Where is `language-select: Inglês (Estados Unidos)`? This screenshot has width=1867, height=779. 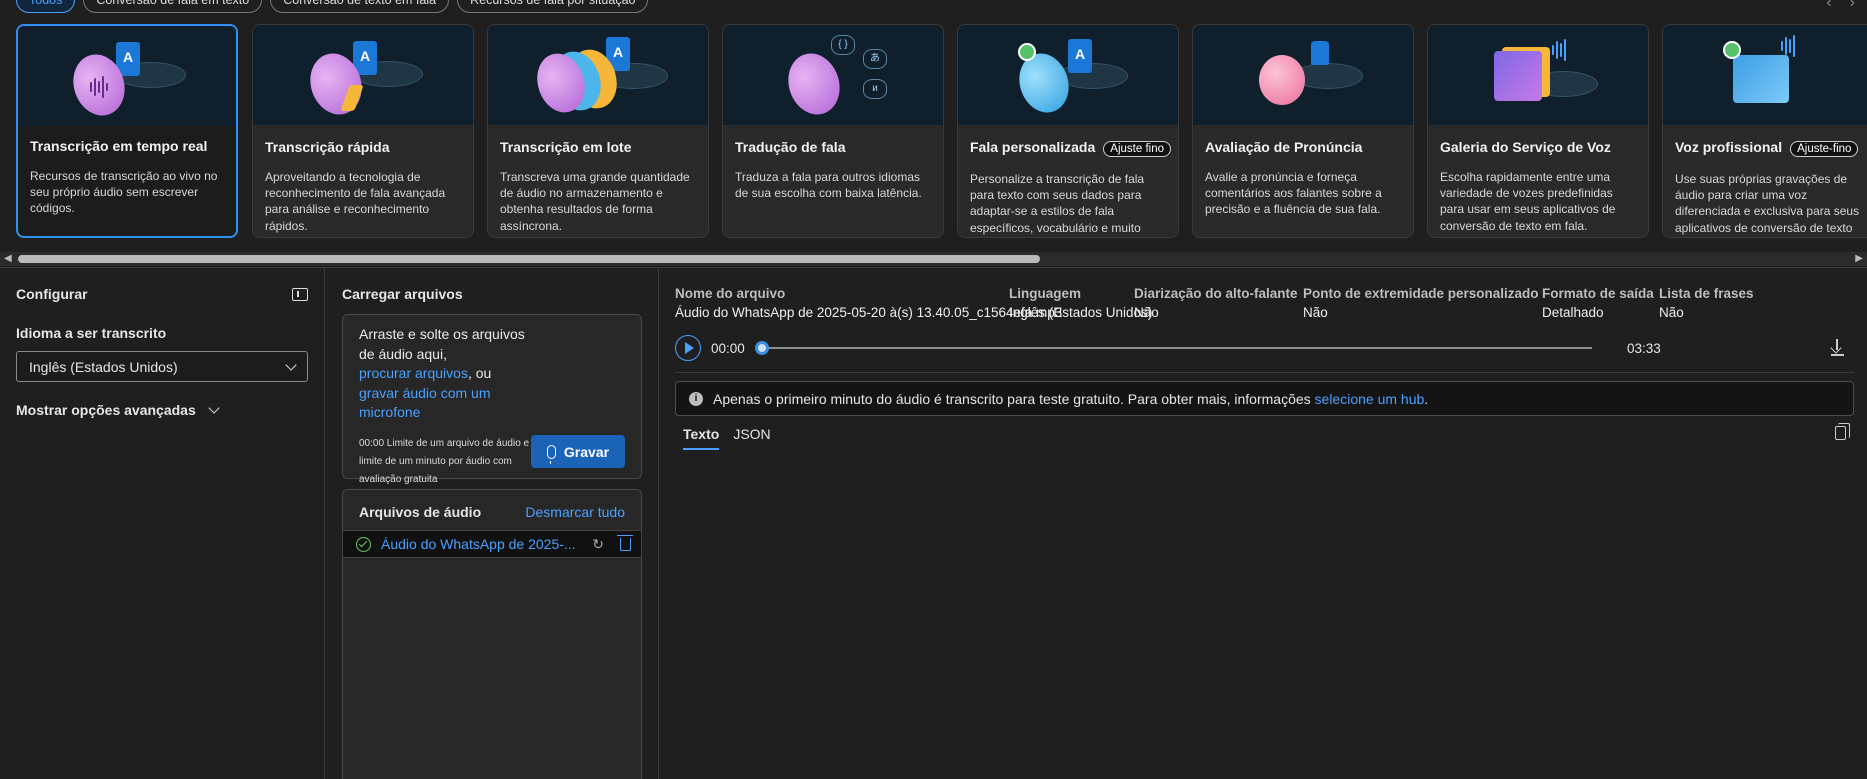
language-select: Inglês (Estados Unidos) is located at coordinates (162, 366).